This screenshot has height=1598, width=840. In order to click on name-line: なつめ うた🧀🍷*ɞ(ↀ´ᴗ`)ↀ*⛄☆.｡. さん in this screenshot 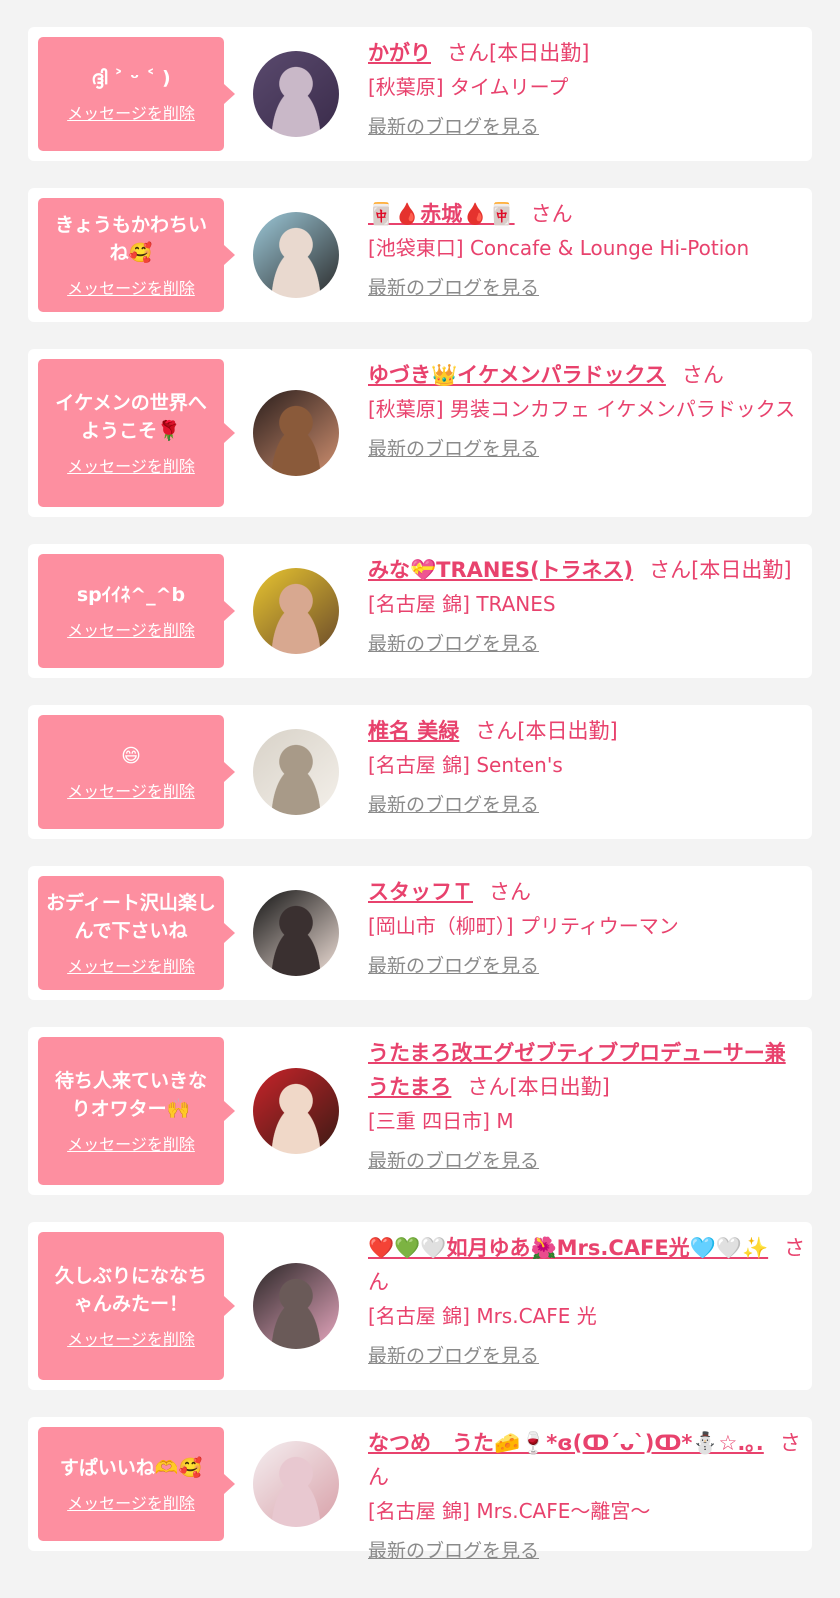, I will do `click(587, 1460)`.